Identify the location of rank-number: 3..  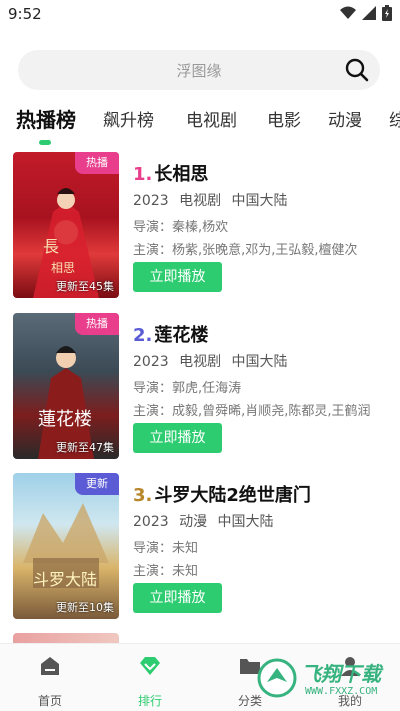
(143, 495).